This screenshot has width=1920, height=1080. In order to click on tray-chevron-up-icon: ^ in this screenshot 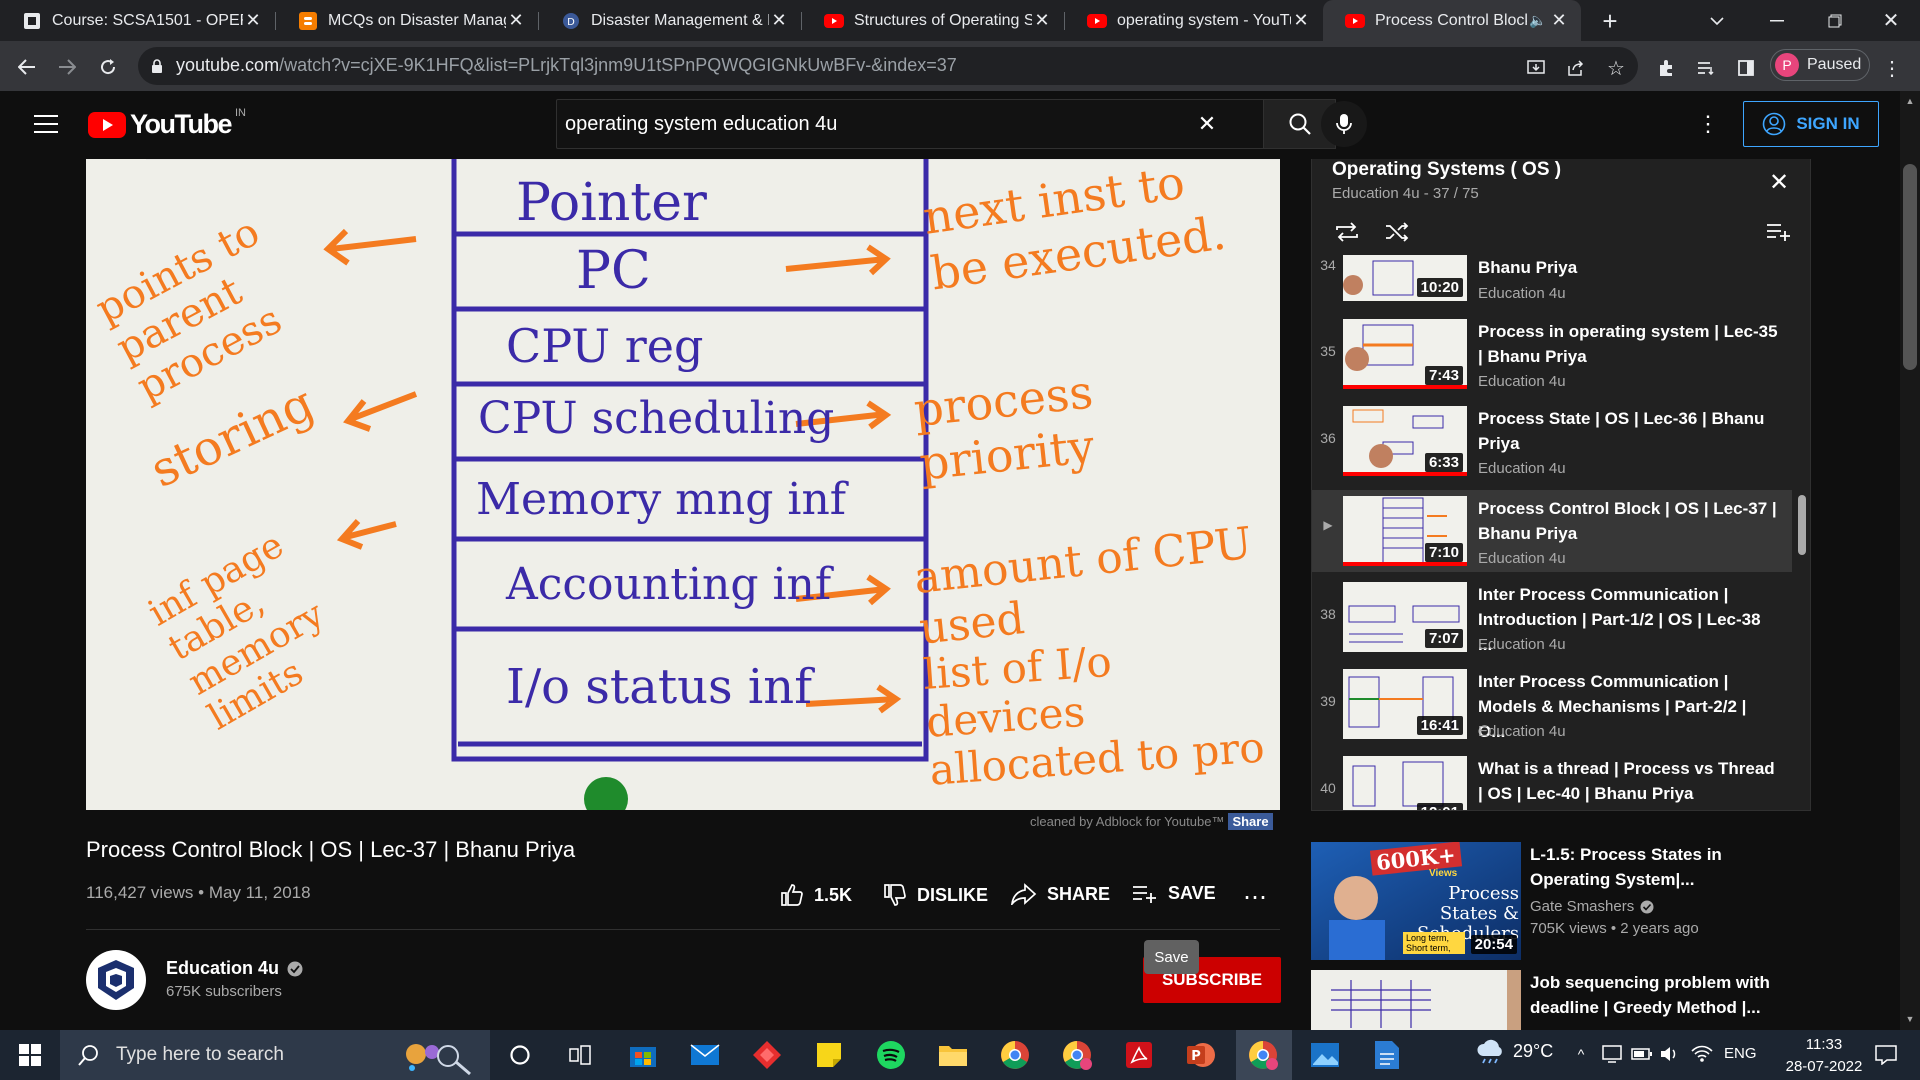, I will do `click(1581, 1054)`.